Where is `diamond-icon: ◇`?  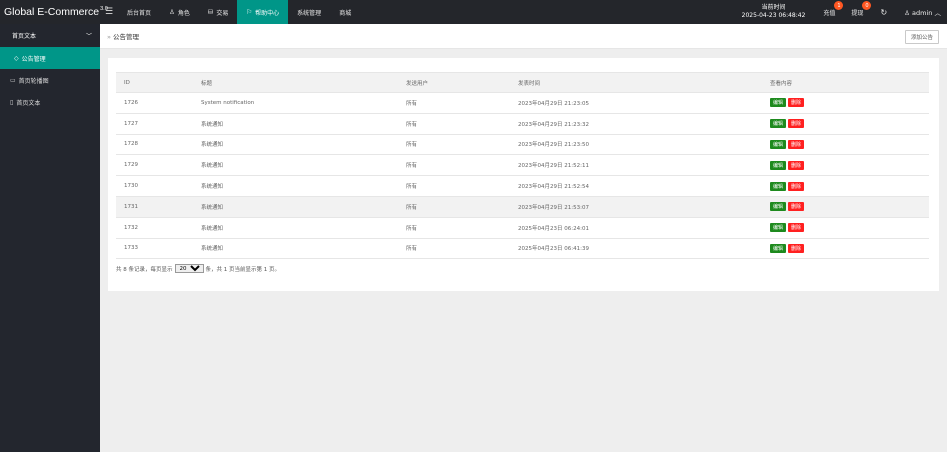
diamond-icon: ◇ is located at coordinates (16, 58).